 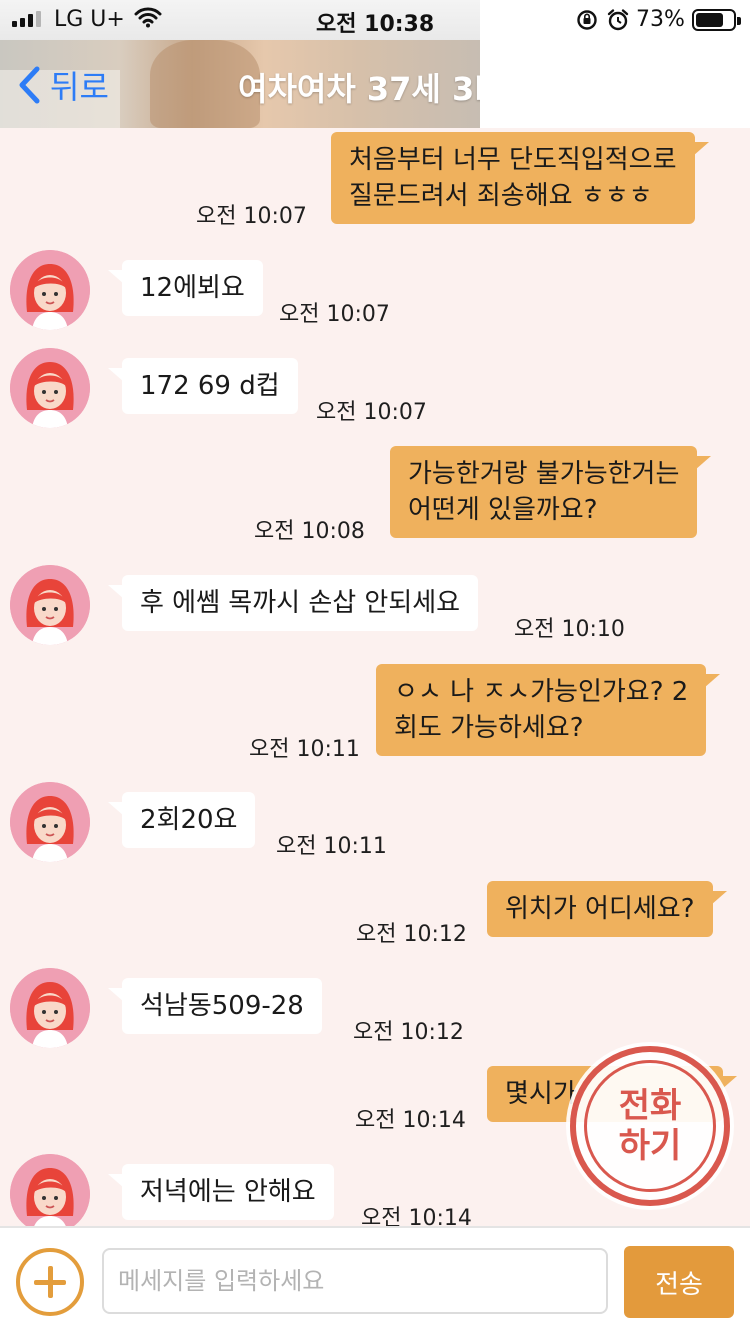 I want to click on chat-title: 여차여차 37세 3k, so click(x=359, y=89).